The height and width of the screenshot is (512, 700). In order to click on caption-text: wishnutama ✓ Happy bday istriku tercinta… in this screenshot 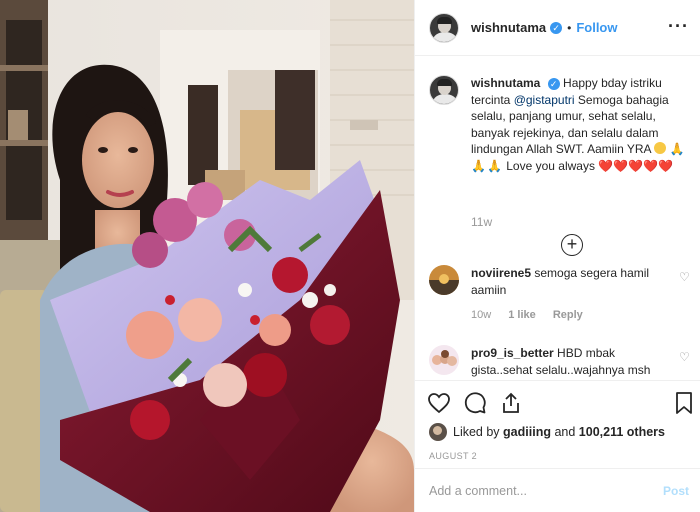, I will do `click(581, 124)`.